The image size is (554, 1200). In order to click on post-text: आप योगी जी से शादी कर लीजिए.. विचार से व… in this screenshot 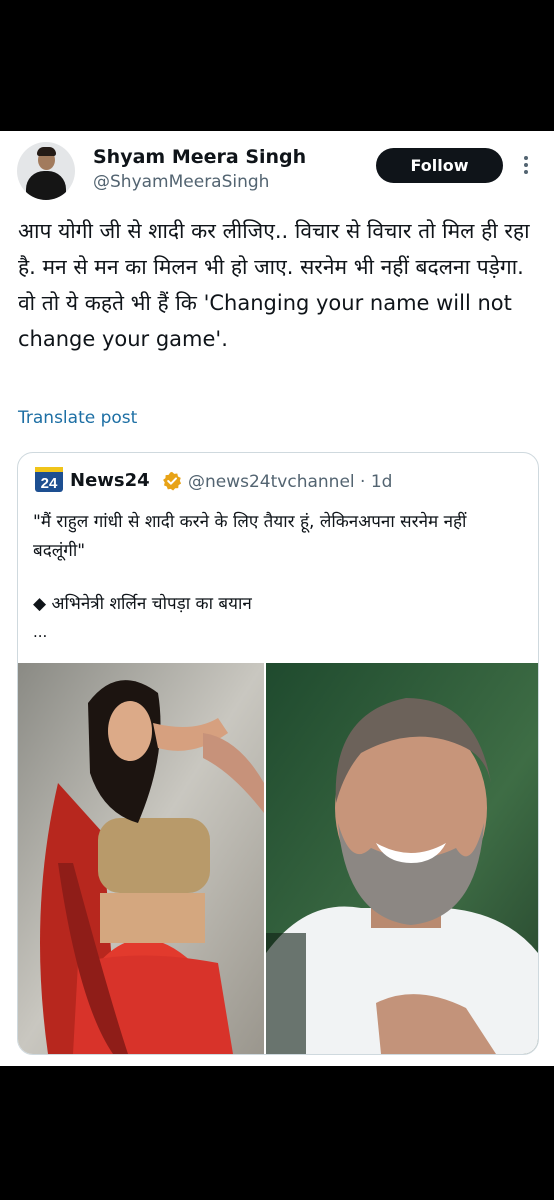, I will do `click(274, 285)`.